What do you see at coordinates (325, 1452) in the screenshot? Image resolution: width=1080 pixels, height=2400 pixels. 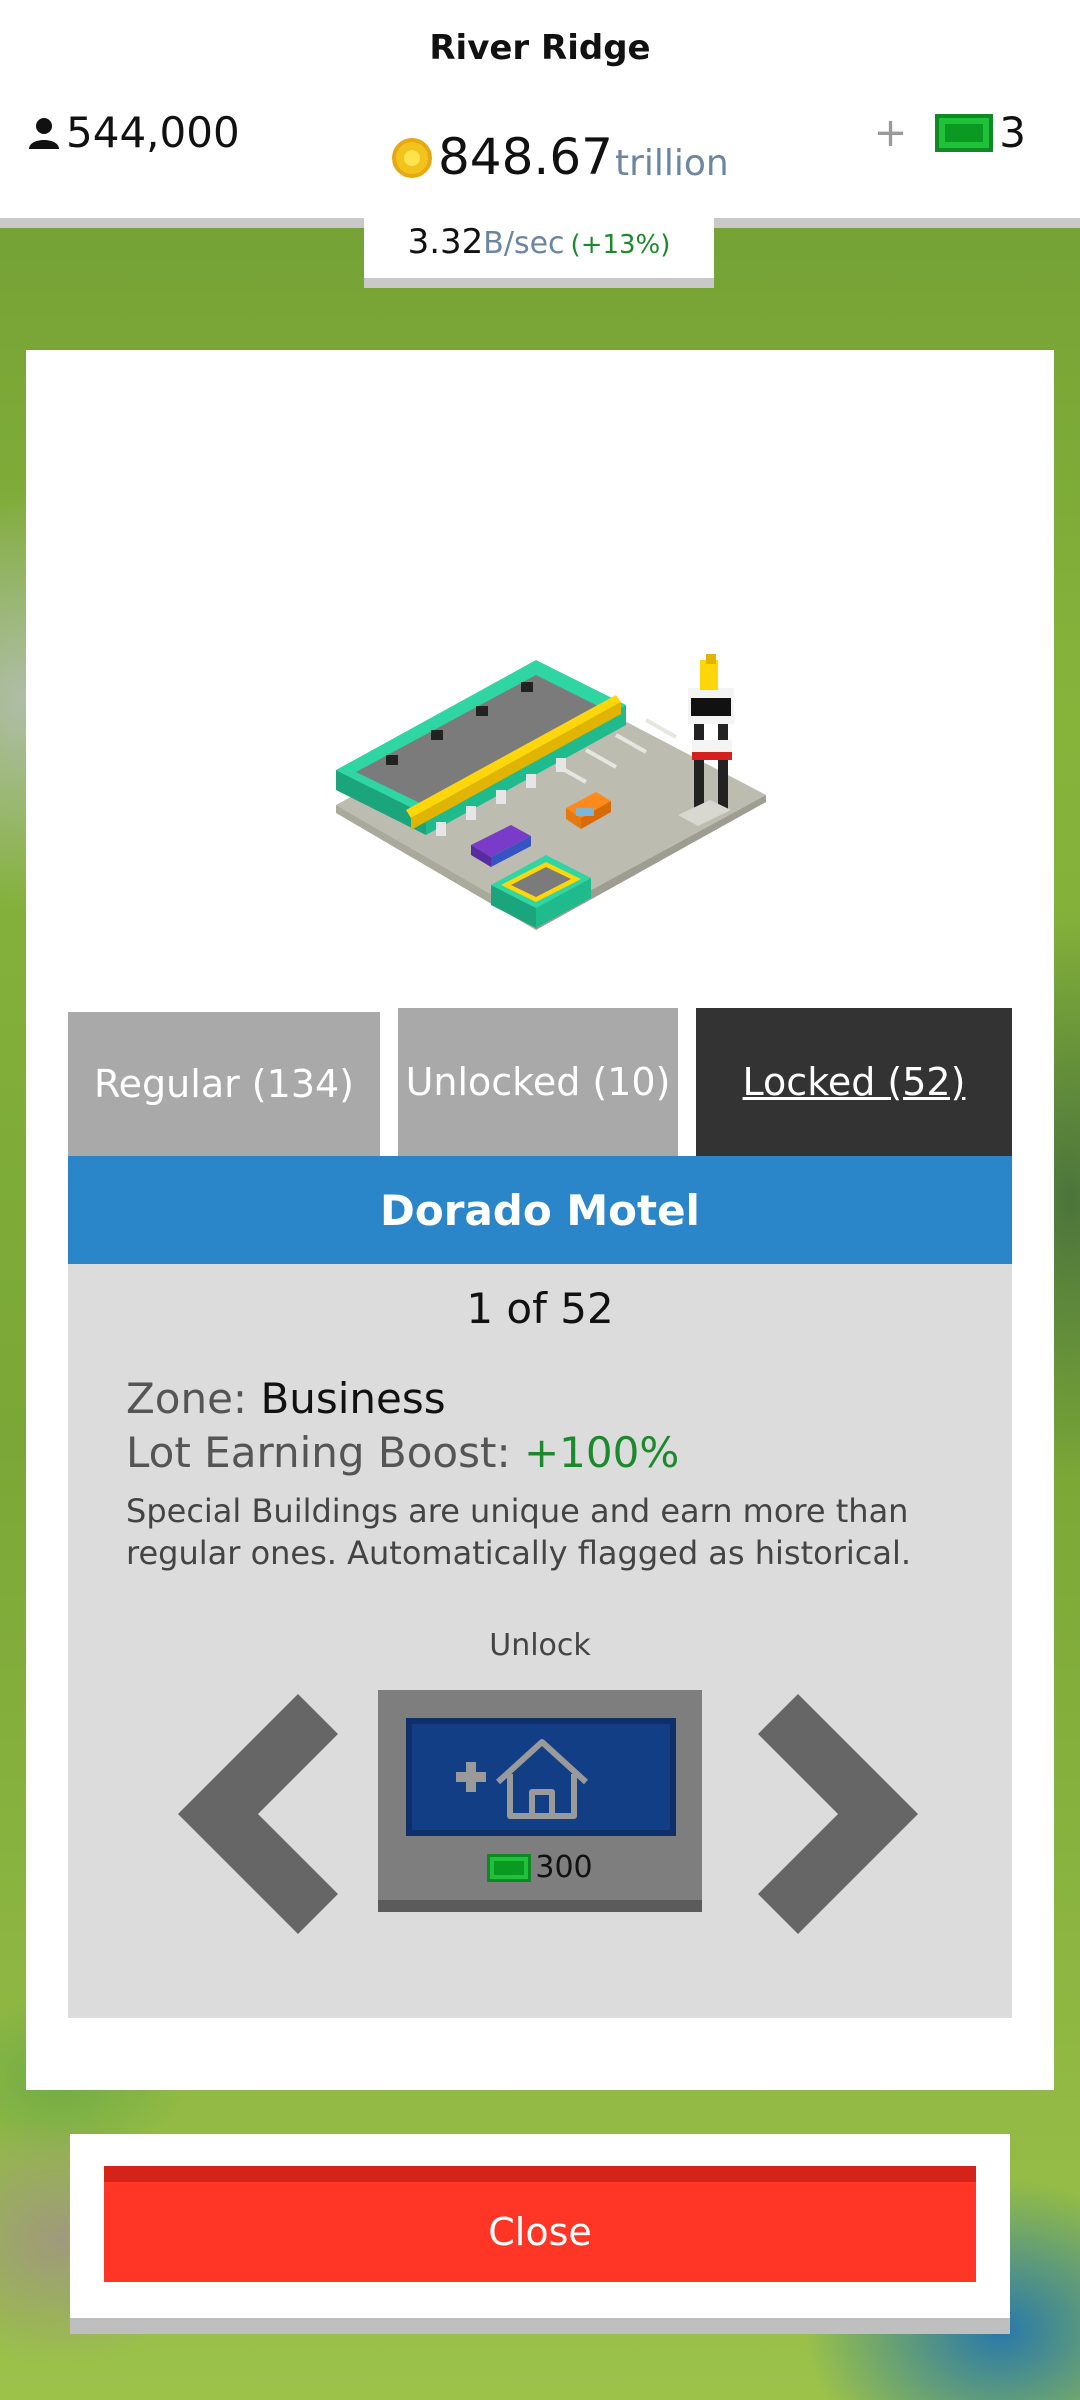 I see `boost-label: Lot Earning Boost:` at bounding box center [325, 1452].